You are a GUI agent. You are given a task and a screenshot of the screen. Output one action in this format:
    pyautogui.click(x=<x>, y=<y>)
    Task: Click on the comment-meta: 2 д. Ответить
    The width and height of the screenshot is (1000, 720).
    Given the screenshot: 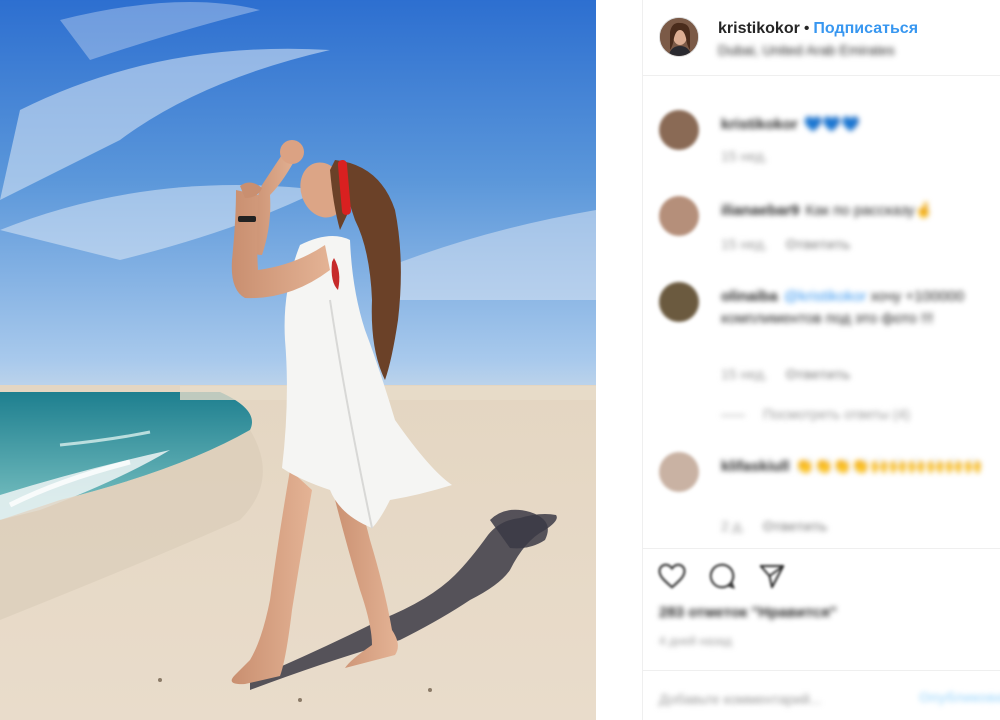 What is the action you would take?
    pyautogui.click(x=774, y=526)
    